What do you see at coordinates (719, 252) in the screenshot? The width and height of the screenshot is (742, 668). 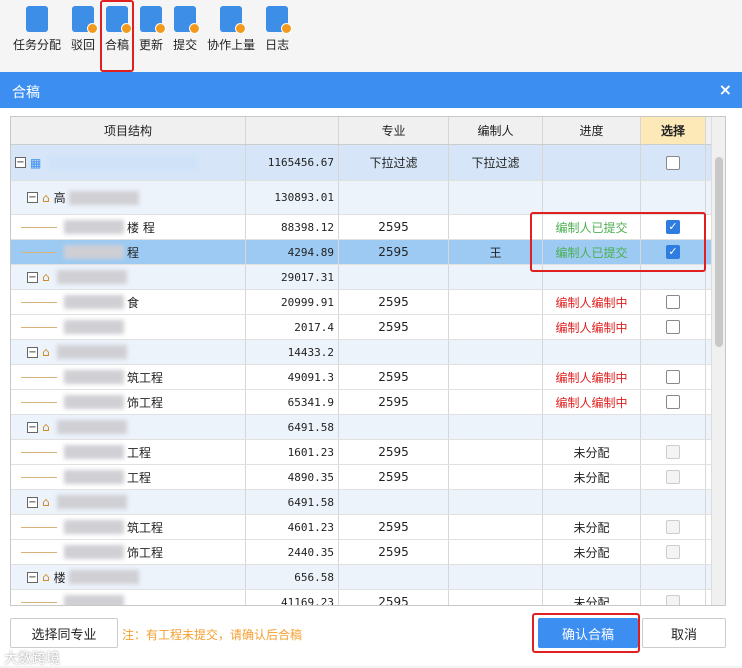 I see `scrollbar-thumb` at bounding box center [719, 252].